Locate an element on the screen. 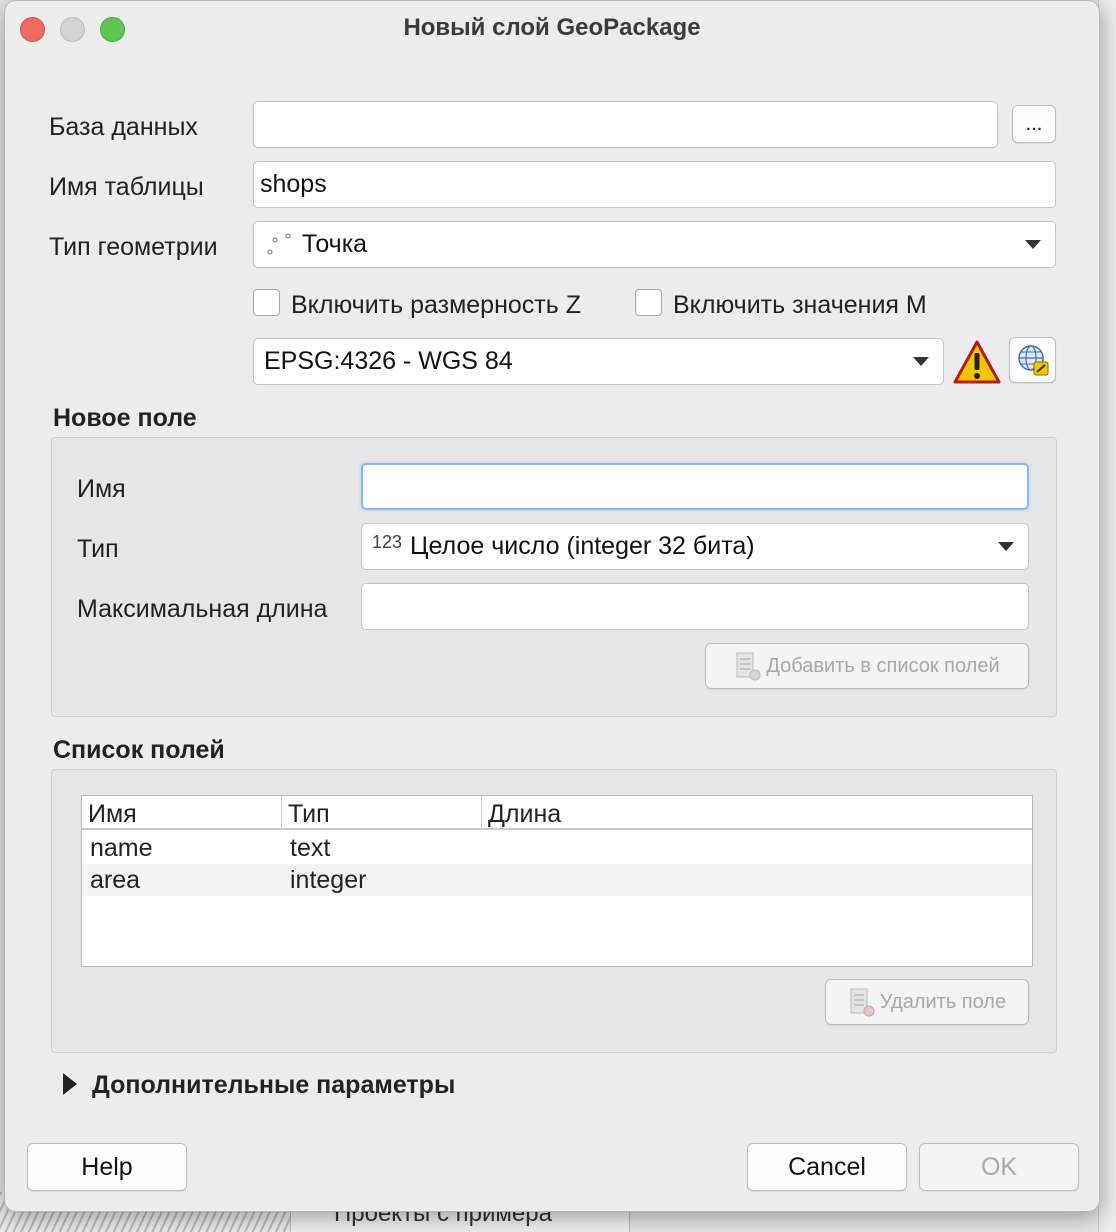 The image size is (1116, 1232). cell-type: text is located at coordinates (310, 848).